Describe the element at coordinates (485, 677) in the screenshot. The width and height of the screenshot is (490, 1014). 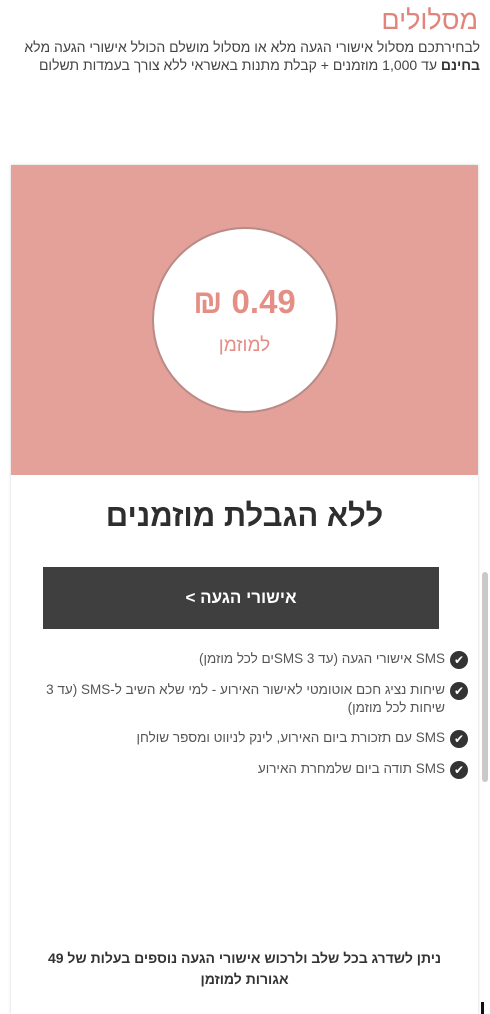
I see `scrollbar` at that location.